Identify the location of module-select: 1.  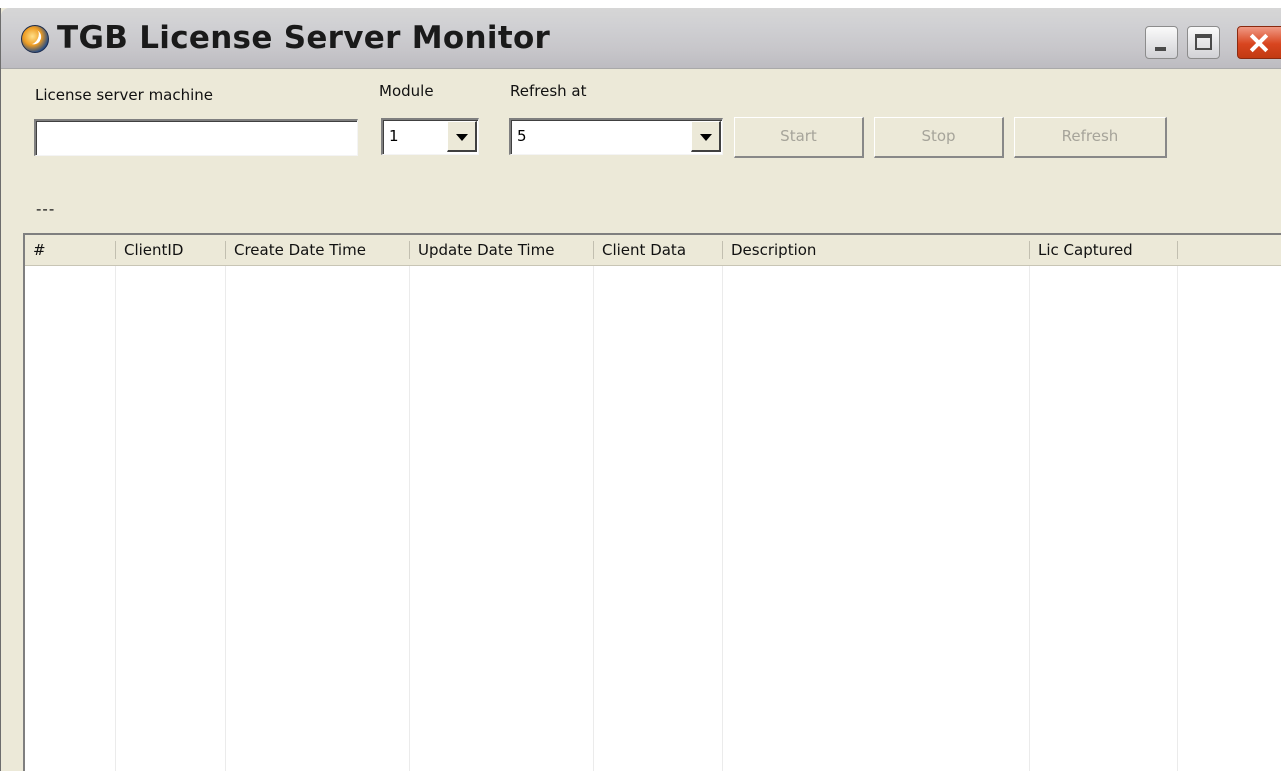
(430, 136).